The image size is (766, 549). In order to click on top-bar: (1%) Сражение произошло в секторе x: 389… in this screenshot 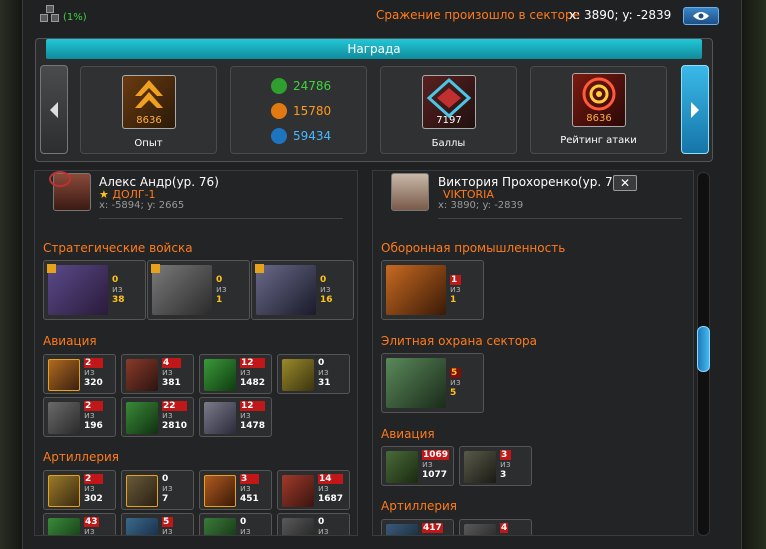, I will do `click(383, 16)`.